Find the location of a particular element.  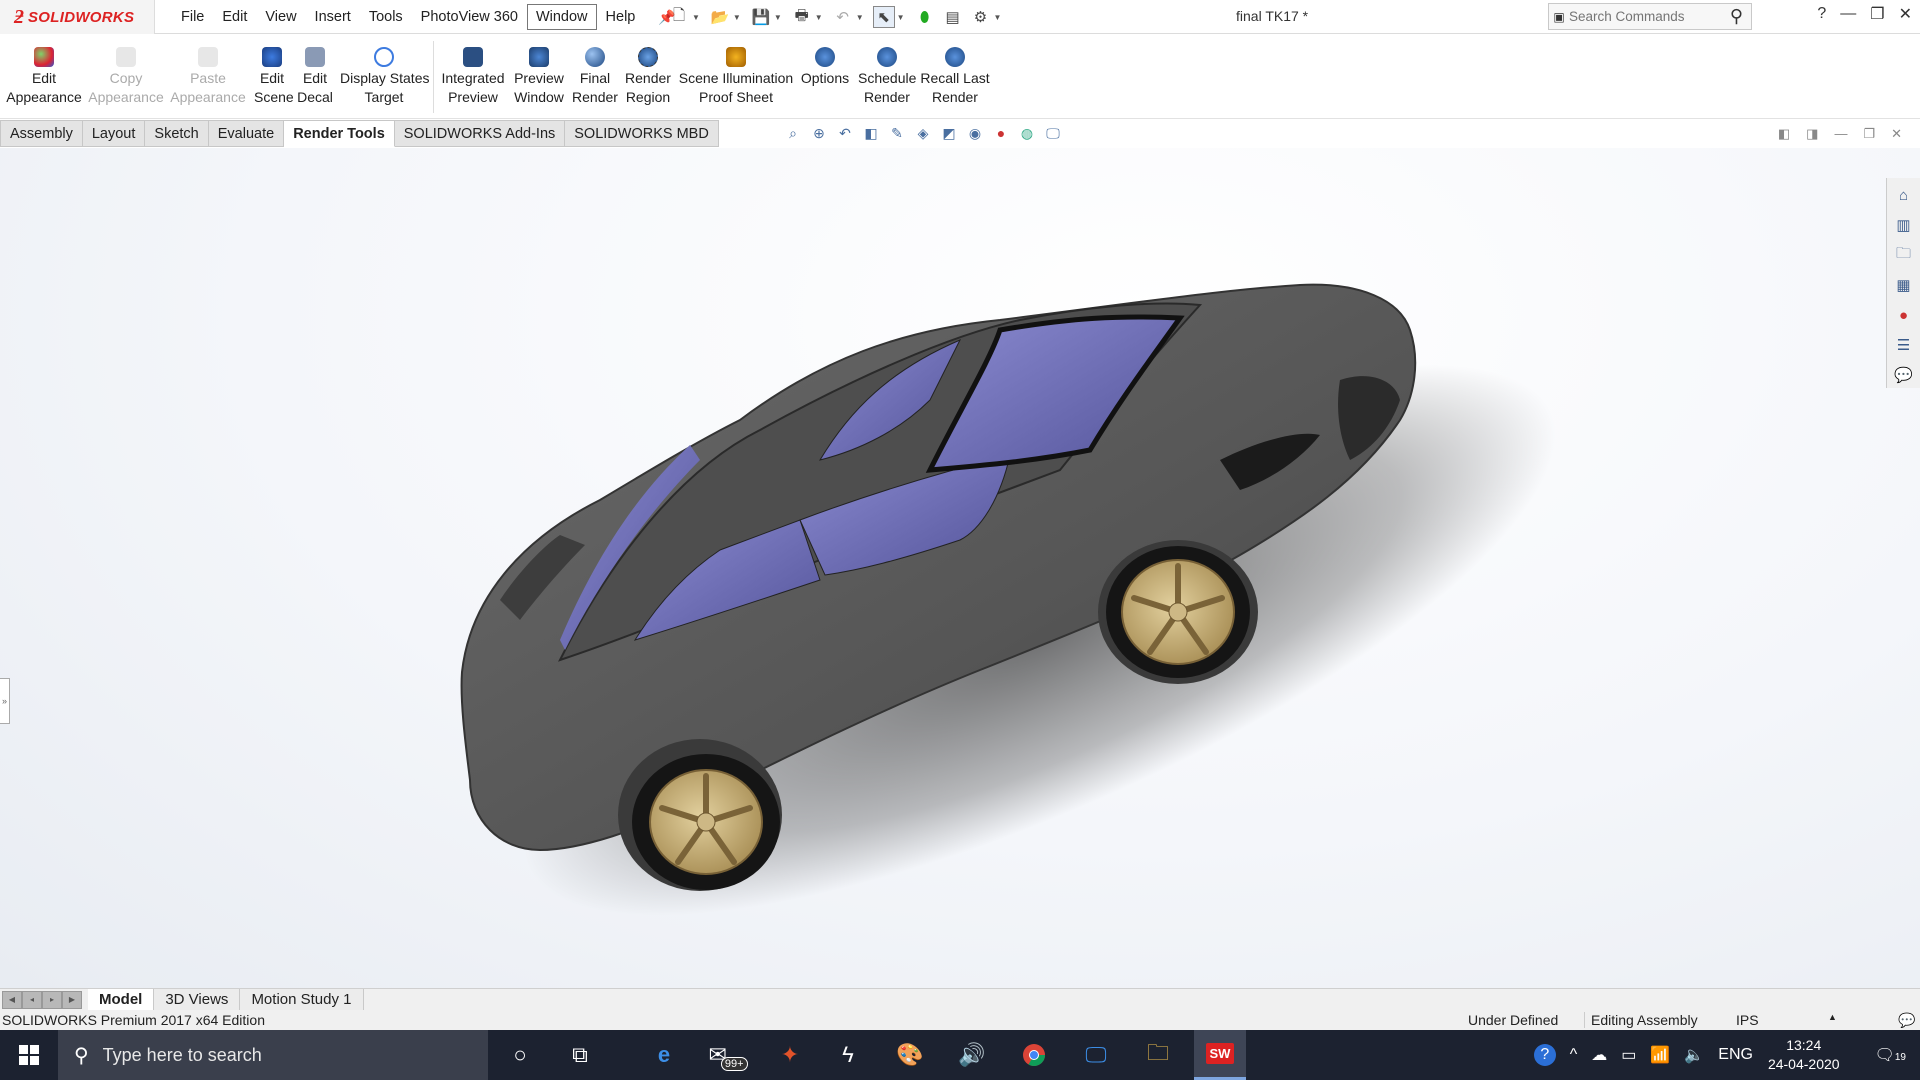

custom-properties-icon: ☰ is located at coordinates (1904, 345).